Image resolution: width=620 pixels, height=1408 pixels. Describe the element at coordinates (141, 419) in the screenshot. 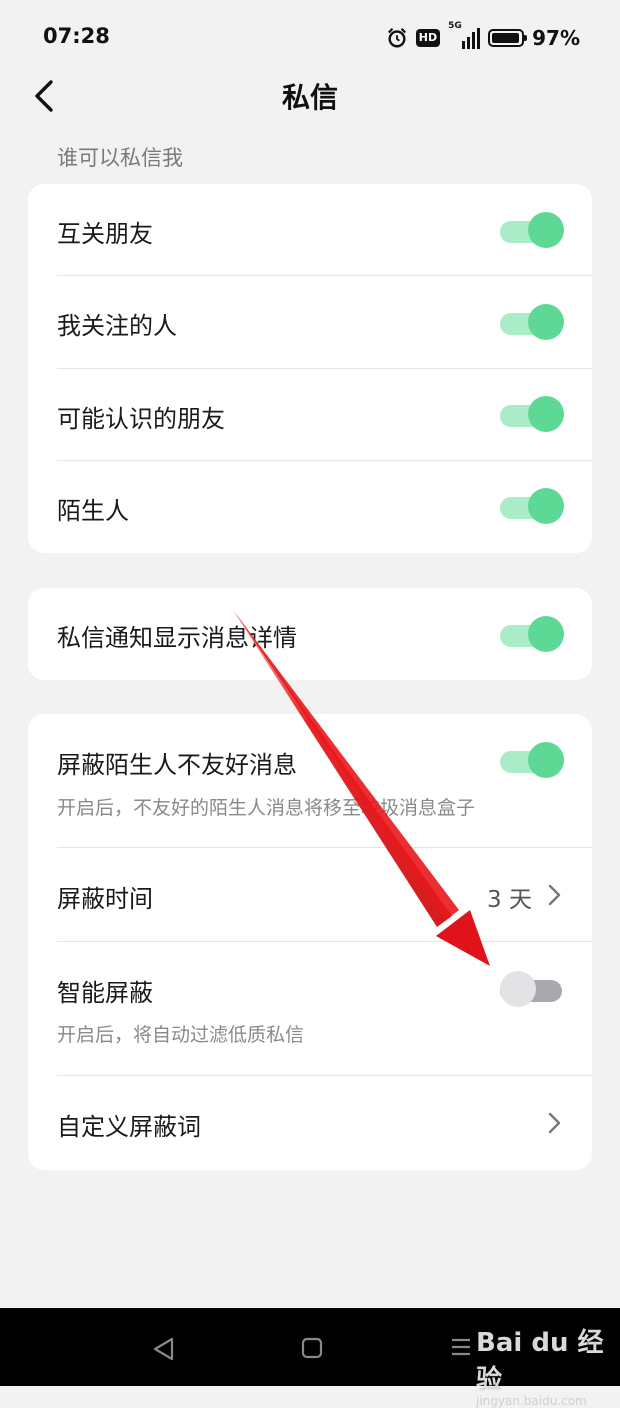

I see `setting-label: 可能认识的朋友` at that location.